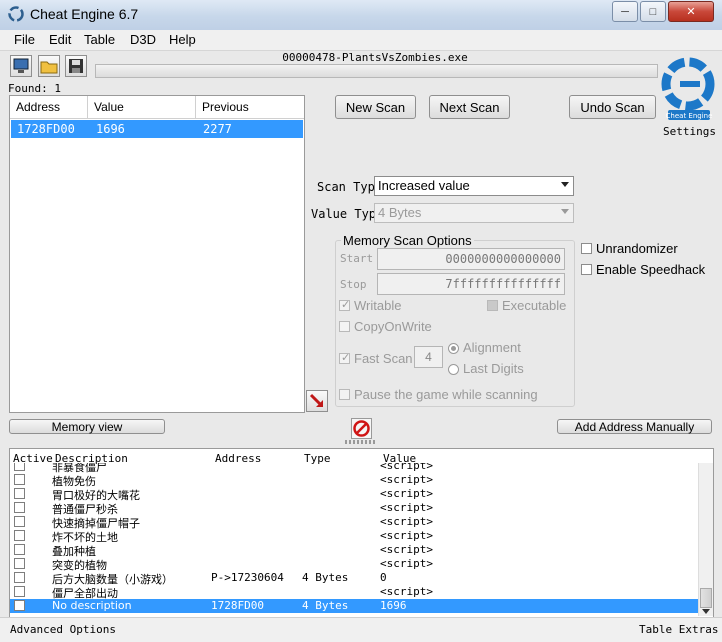 The image size is (722, 642). What do you see at coordinates (446, 394) in the screenshot?
I see `pause-game-label: Pause the game while scanning` at bounding box center [446, 394].